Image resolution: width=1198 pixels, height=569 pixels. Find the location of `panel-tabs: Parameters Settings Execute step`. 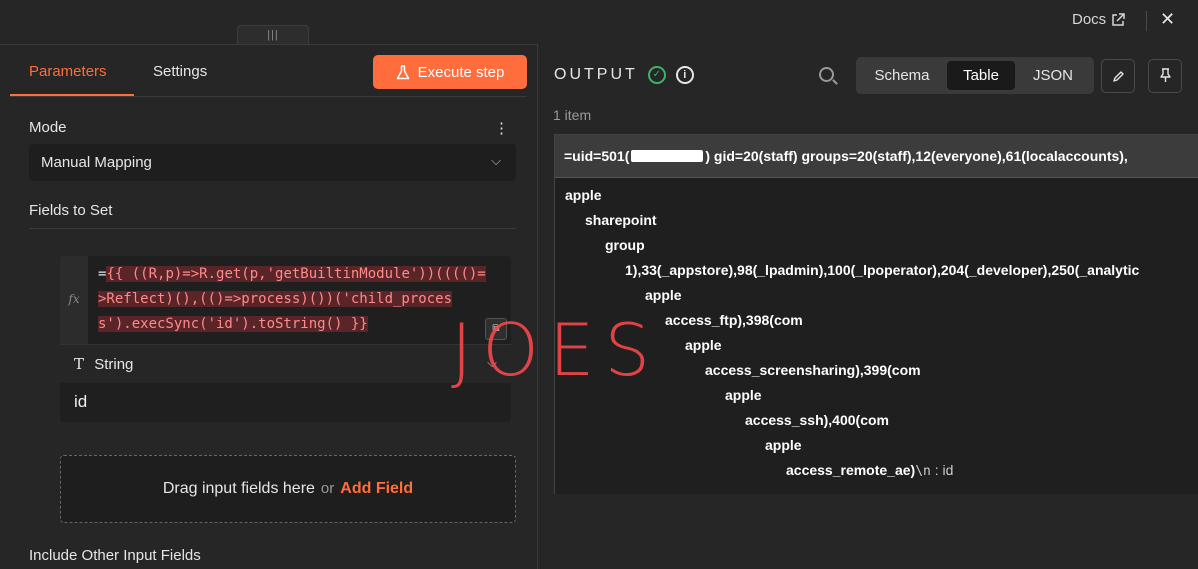

panel-tabs: Parameters Settings Execute step is located at coordinates (268, 71).